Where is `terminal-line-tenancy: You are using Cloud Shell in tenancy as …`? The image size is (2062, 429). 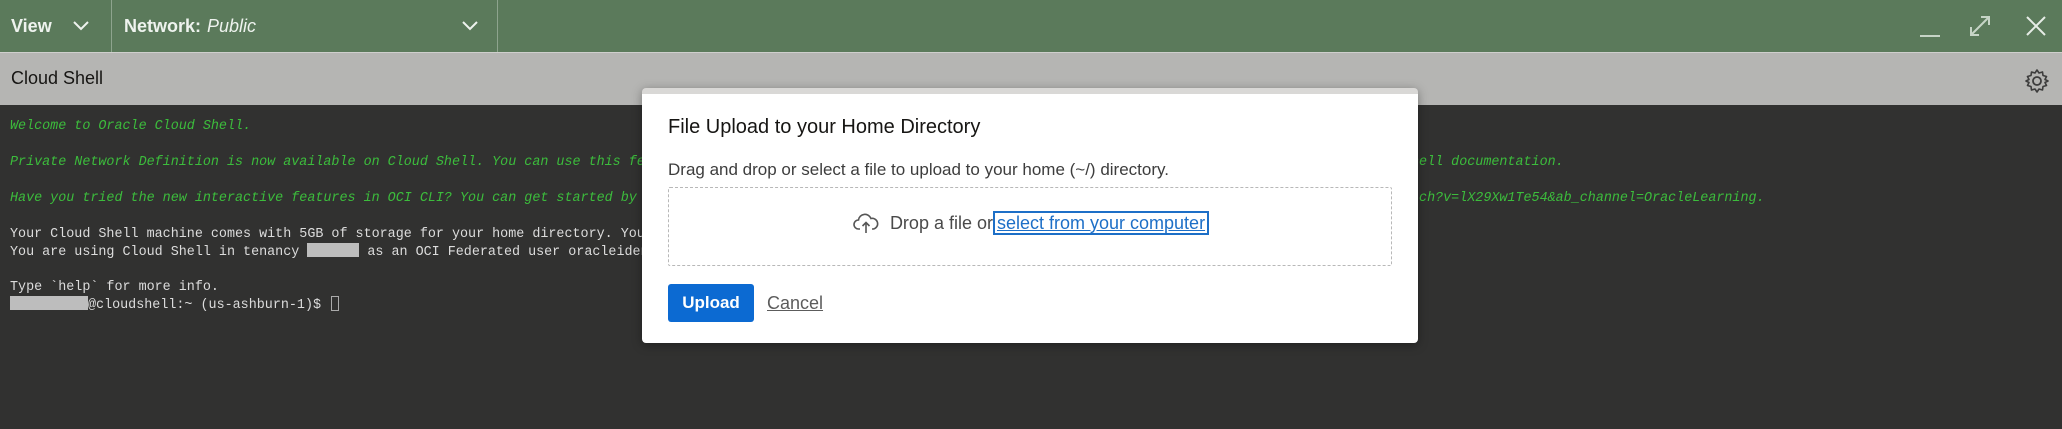
terminal-line-tenancy: You are using Cloud Shell in tenancy as … is located at coordinates (341, 252).